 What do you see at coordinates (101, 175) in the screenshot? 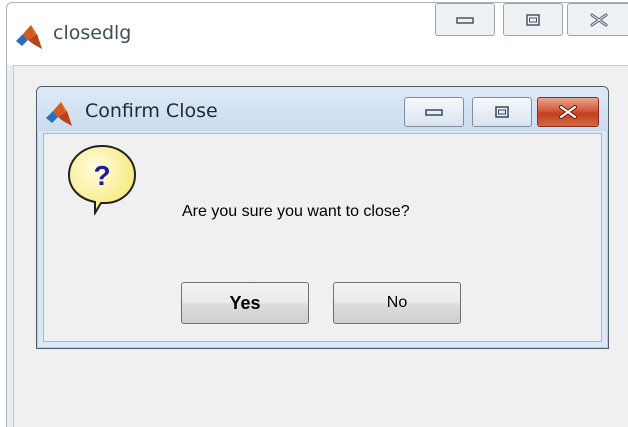
I see `question-mark-glyph: ?` at bounding box center [101, 175].